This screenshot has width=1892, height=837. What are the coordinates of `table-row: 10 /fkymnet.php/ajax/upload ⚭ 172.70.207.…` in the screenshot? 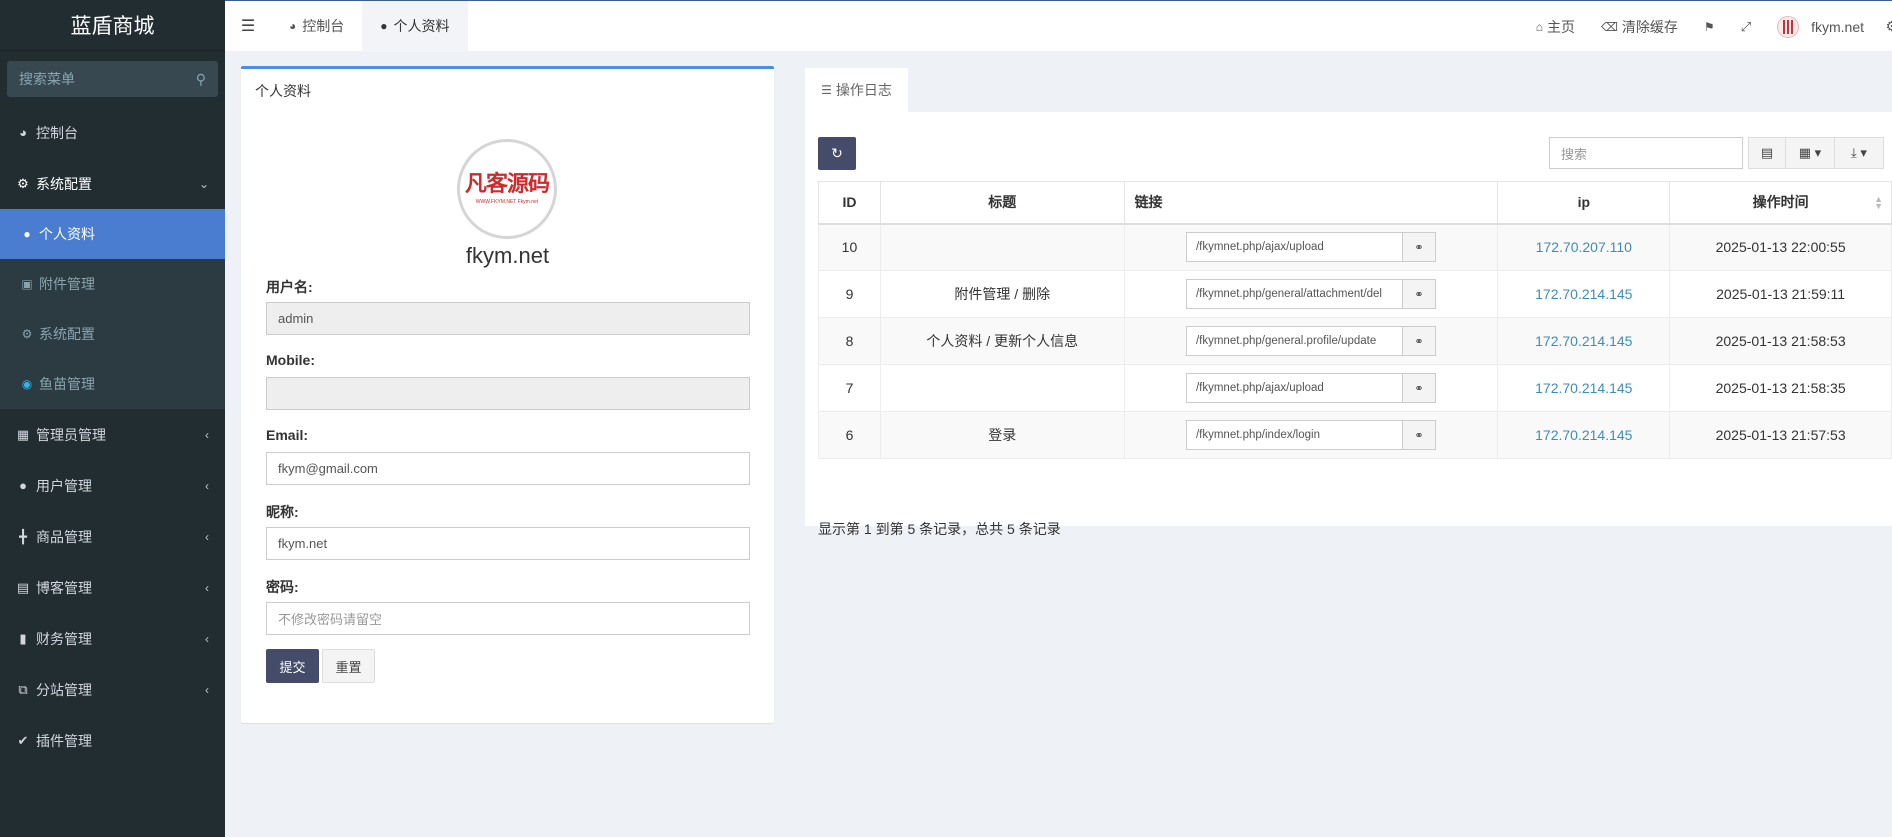 It's located at (1355, 247).